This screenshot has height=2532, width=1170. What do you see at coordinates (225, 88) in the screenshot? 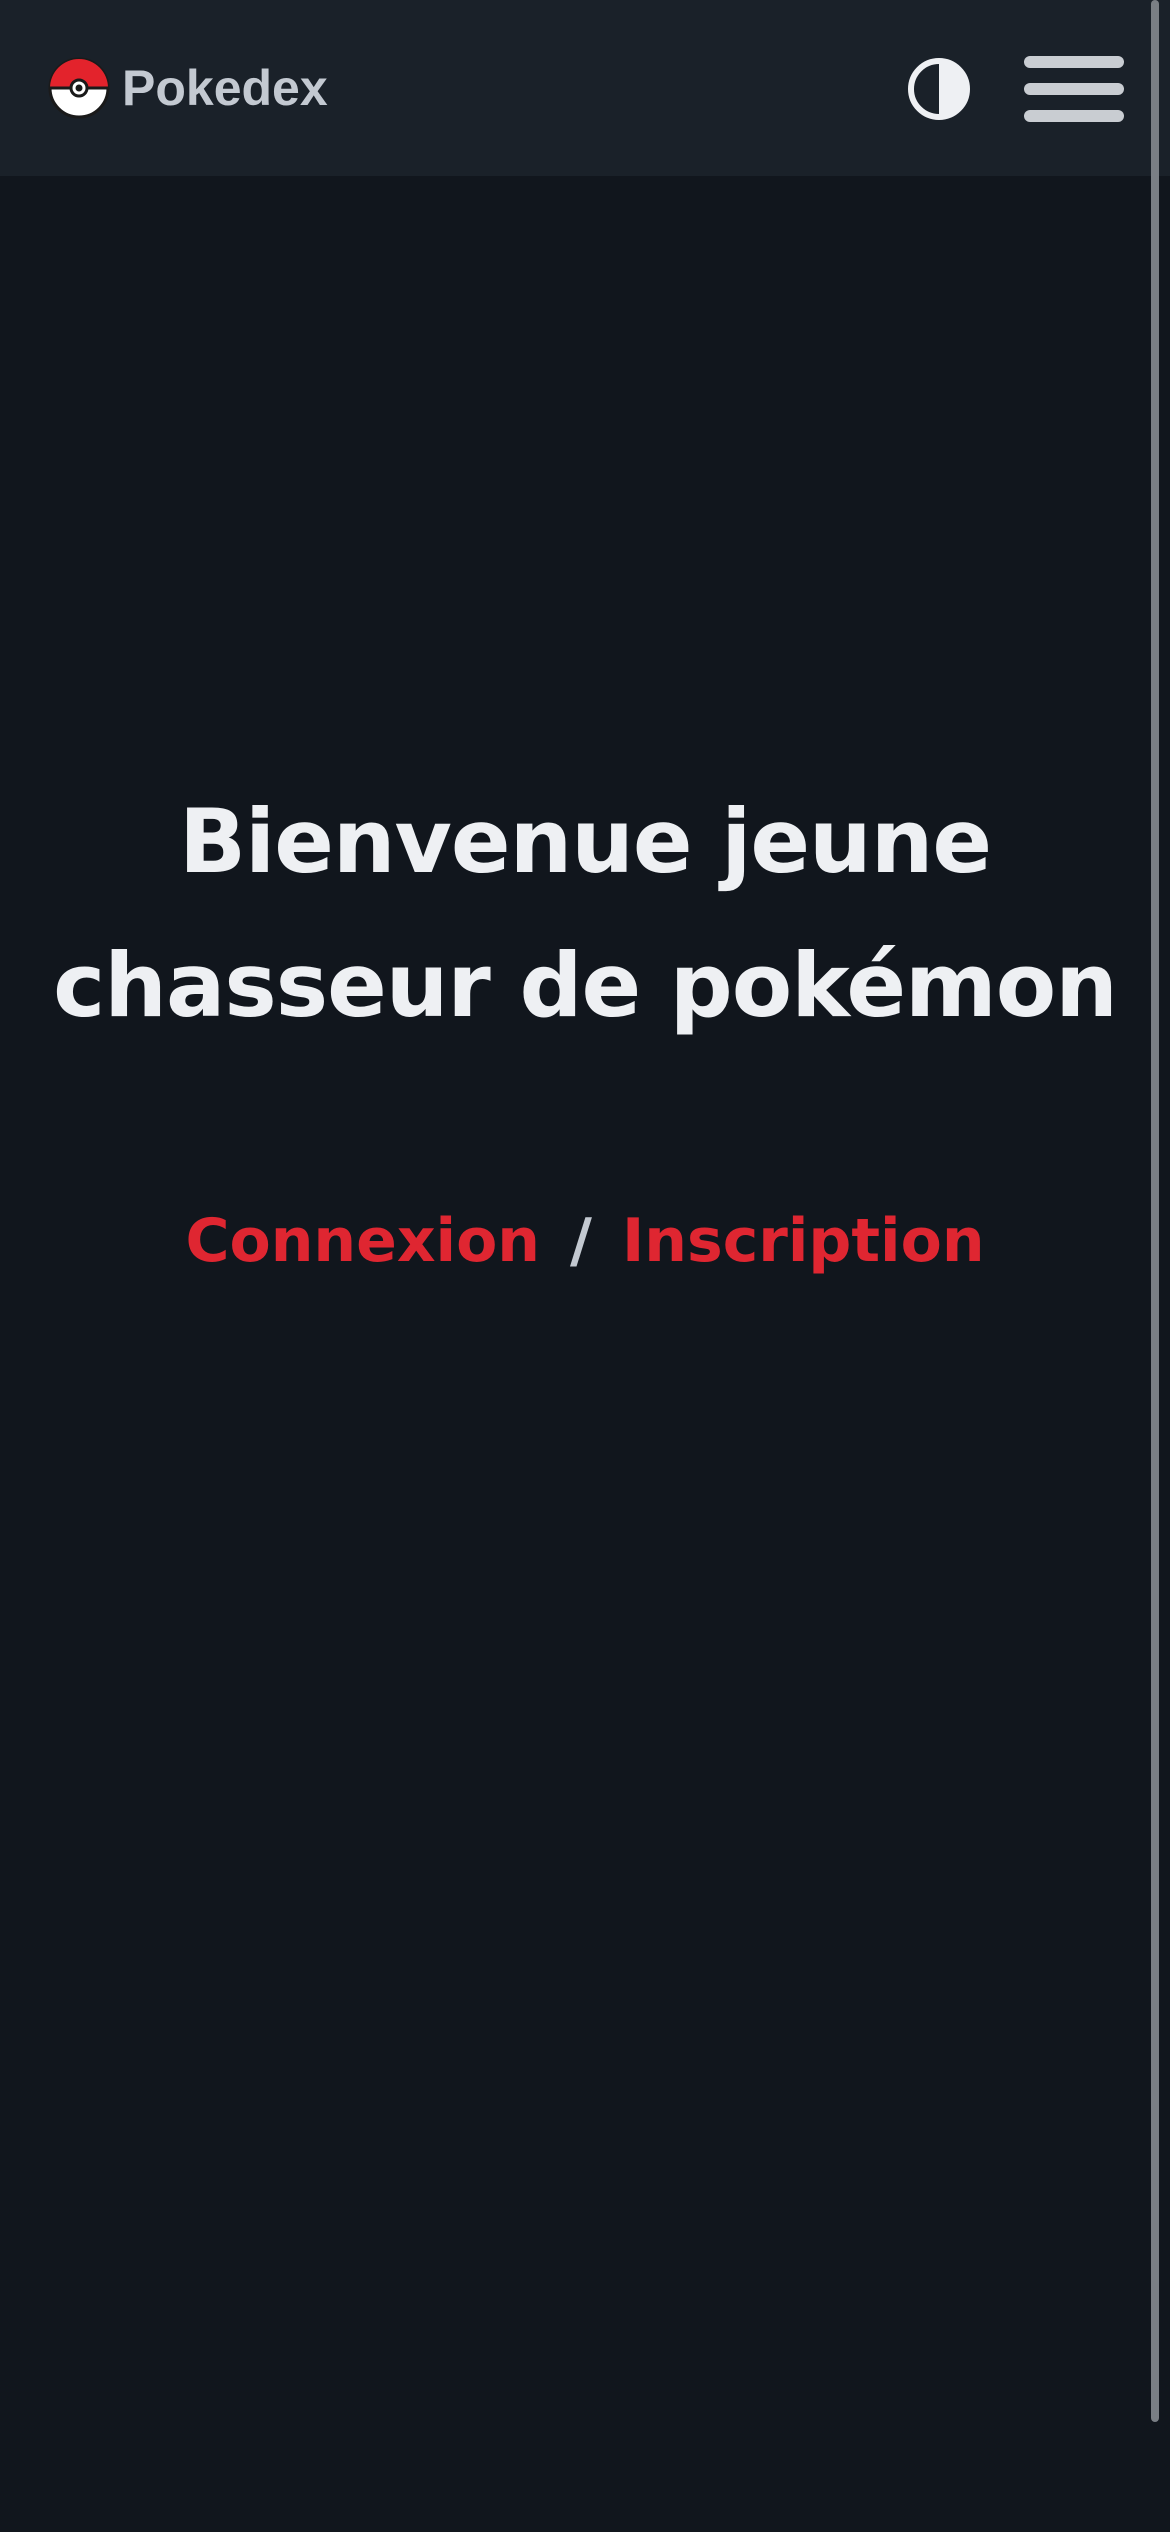
I see `brand-label: Pokedex` at bounding box center [225, 88].